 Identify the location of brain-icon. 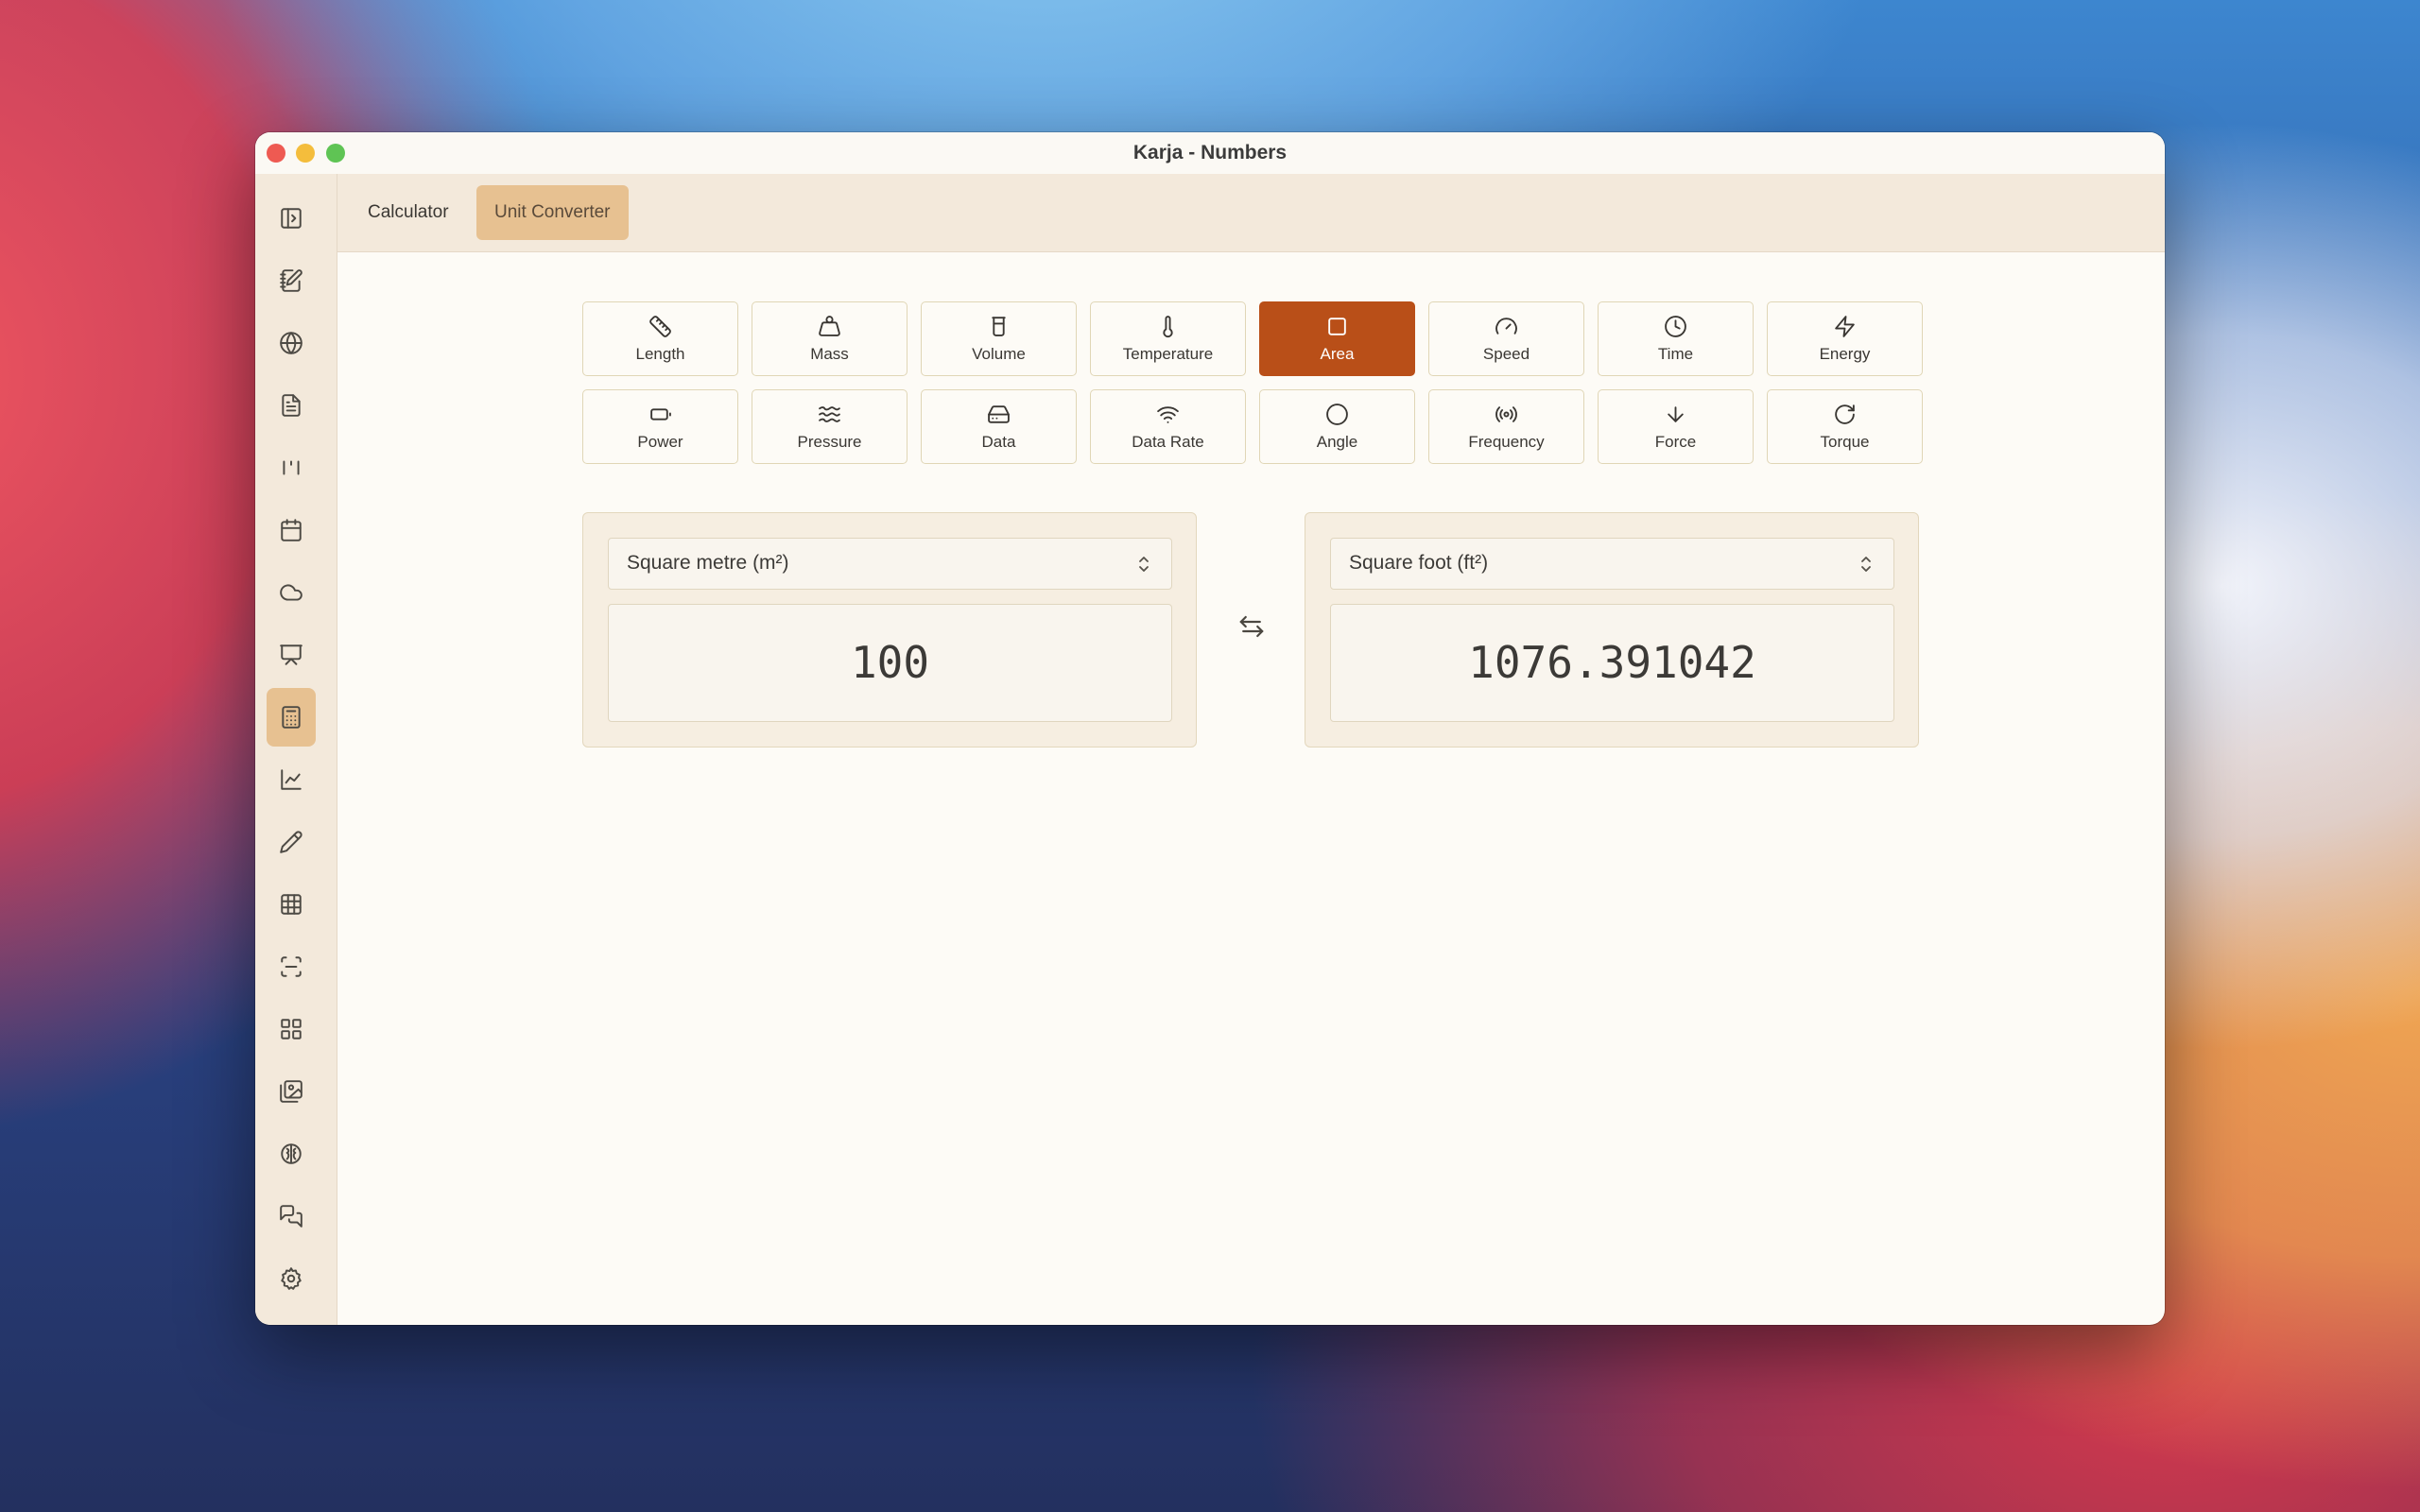
(291, 1154).